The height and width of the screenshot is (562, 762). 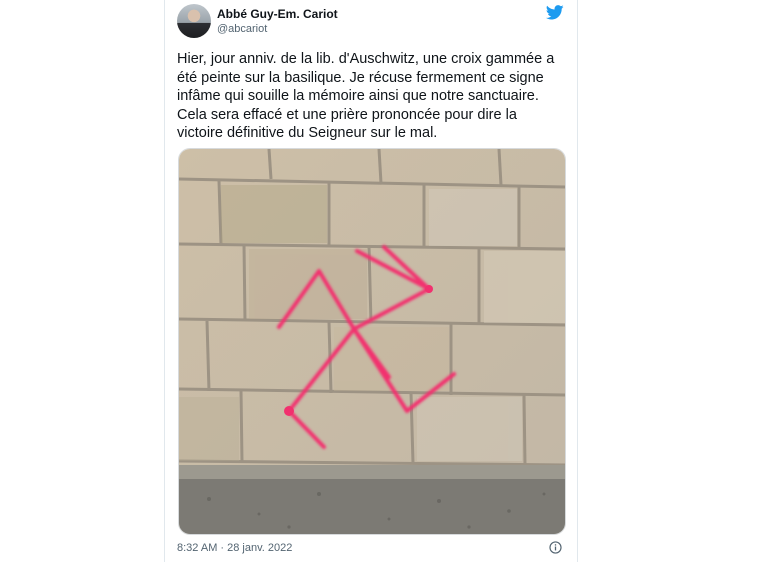 I want to click on avatar, so click(x=194, y=21).